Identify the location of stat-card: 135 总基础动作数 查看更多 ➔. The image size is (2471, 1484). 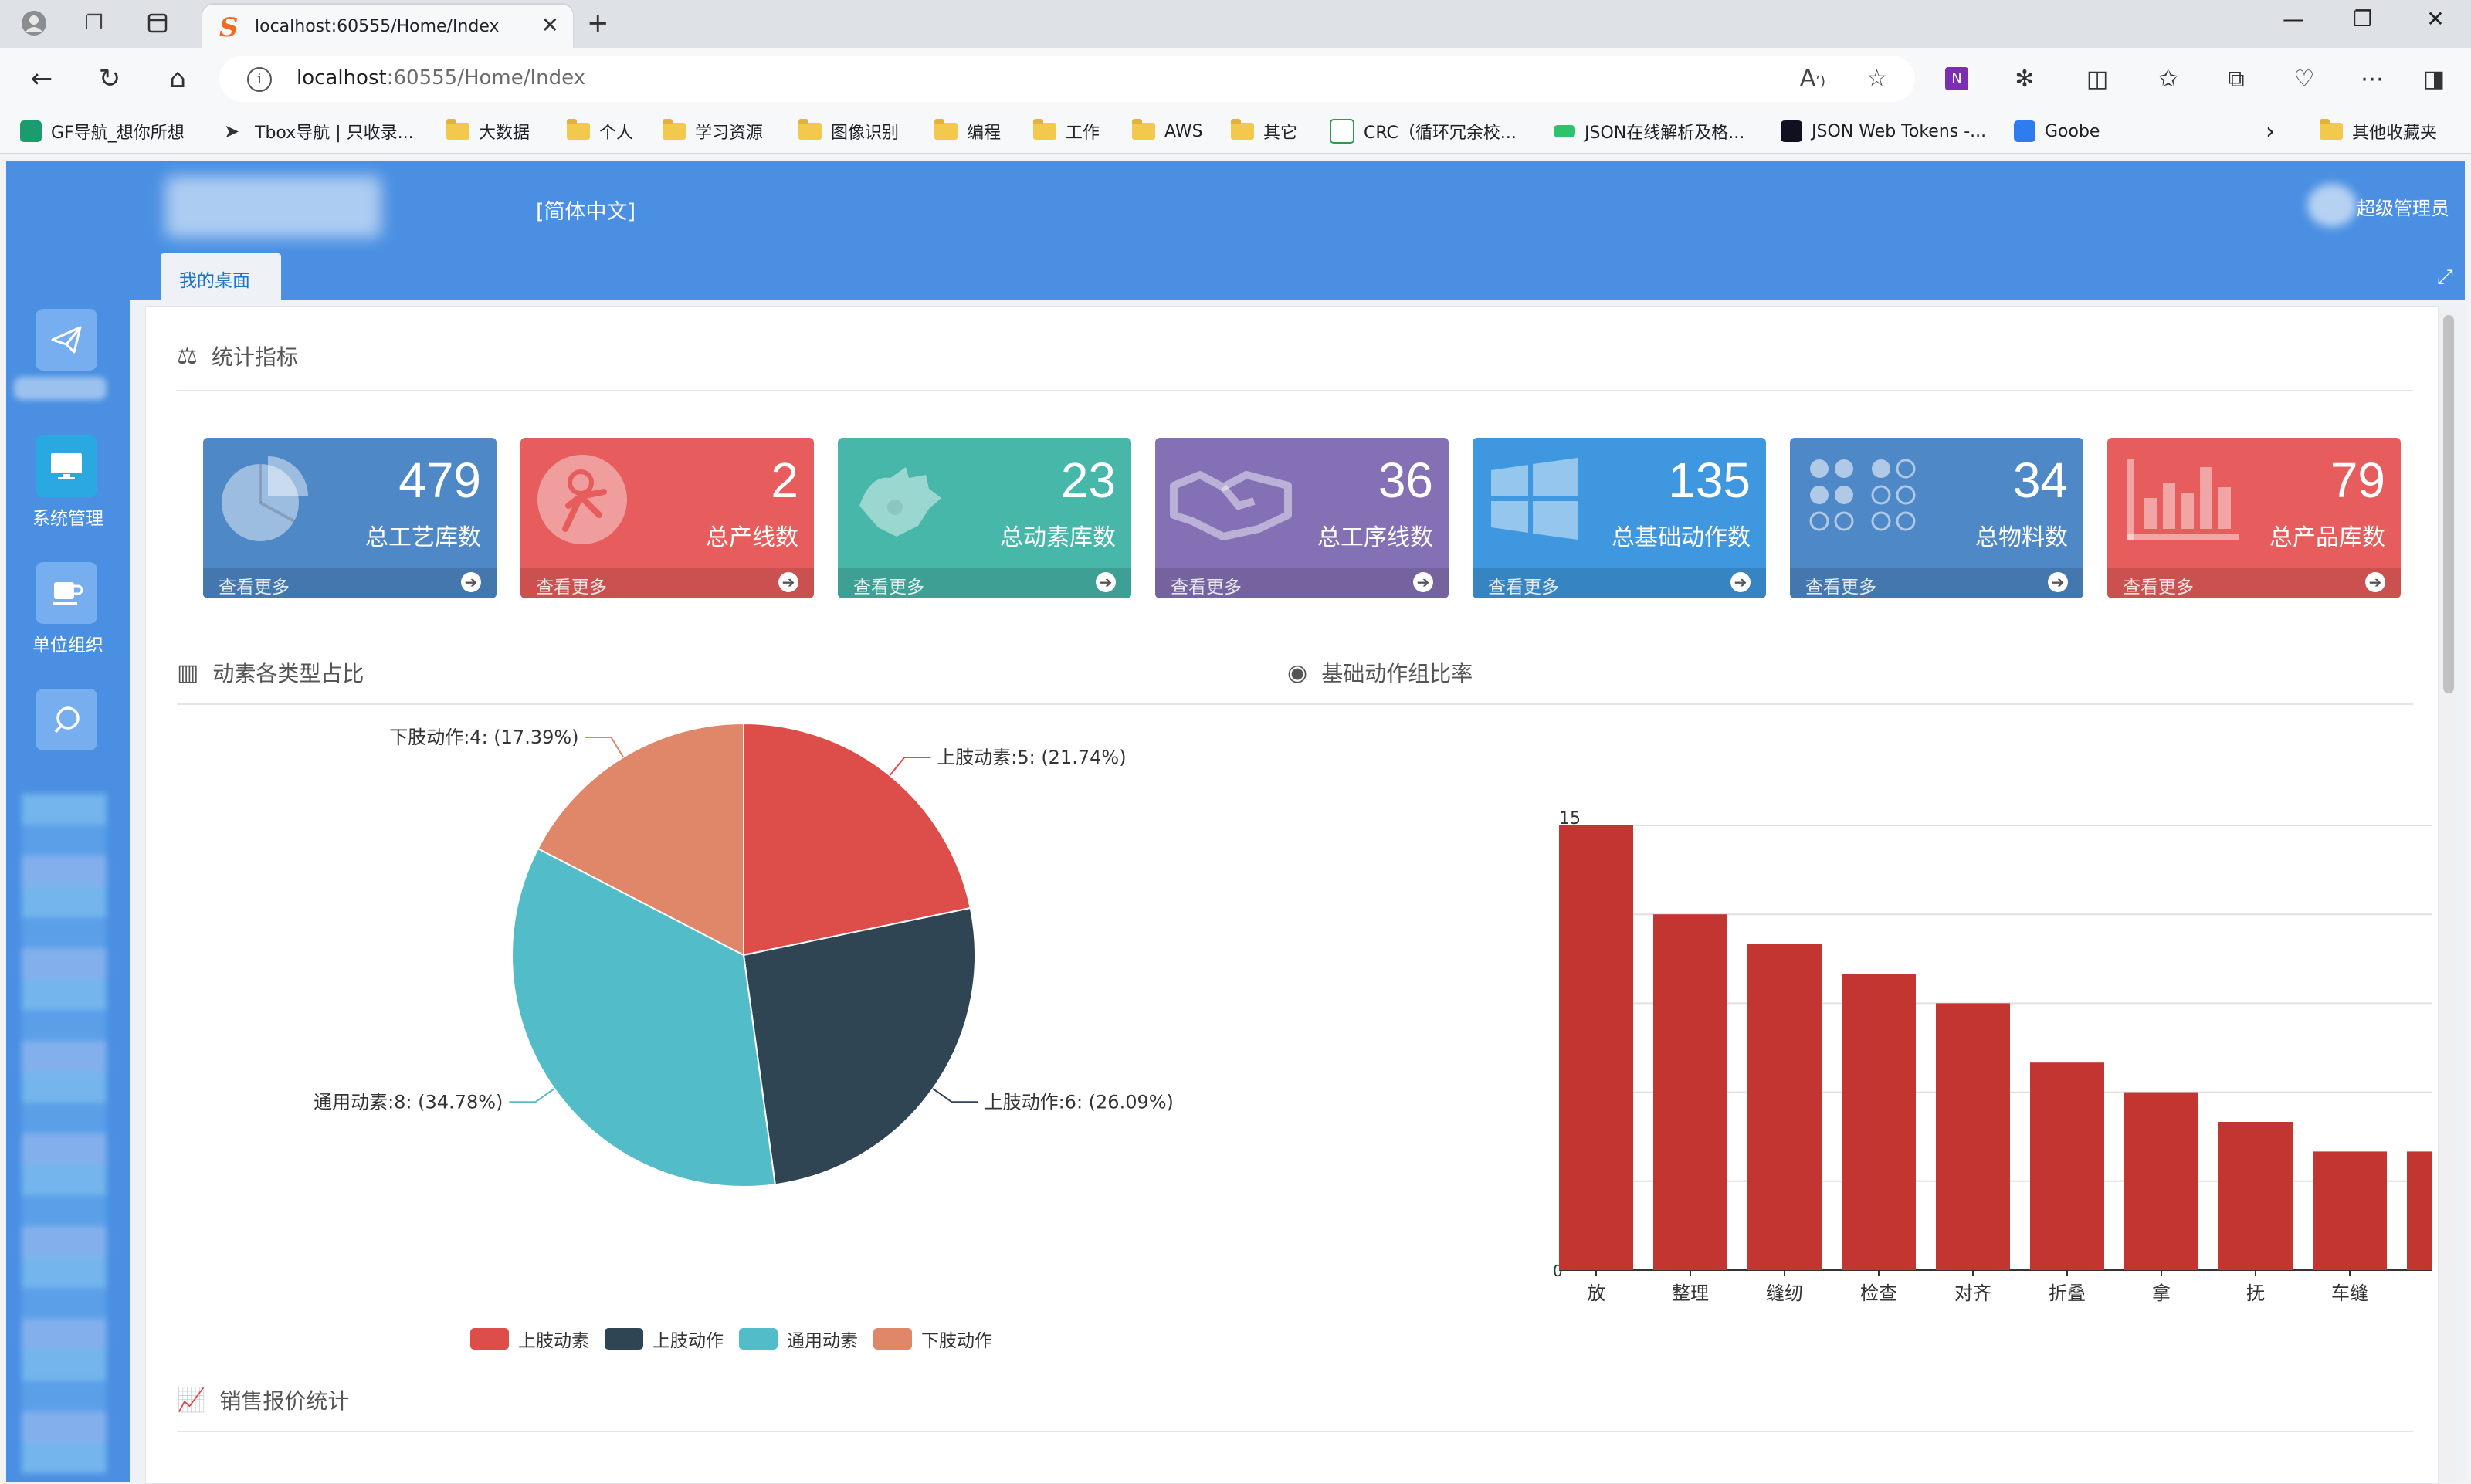
(1619, 518).